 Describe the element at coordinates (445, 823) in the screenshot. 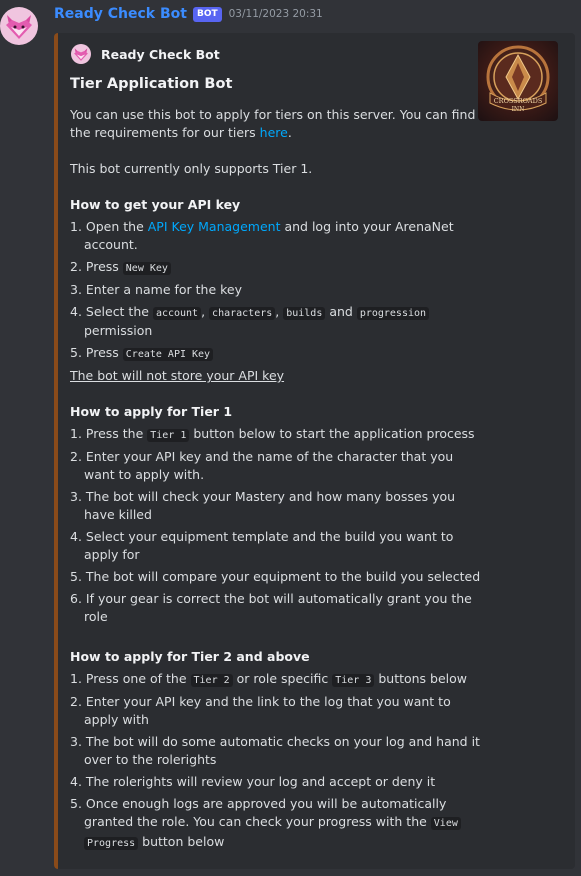

I see `code-view: View` at that location.